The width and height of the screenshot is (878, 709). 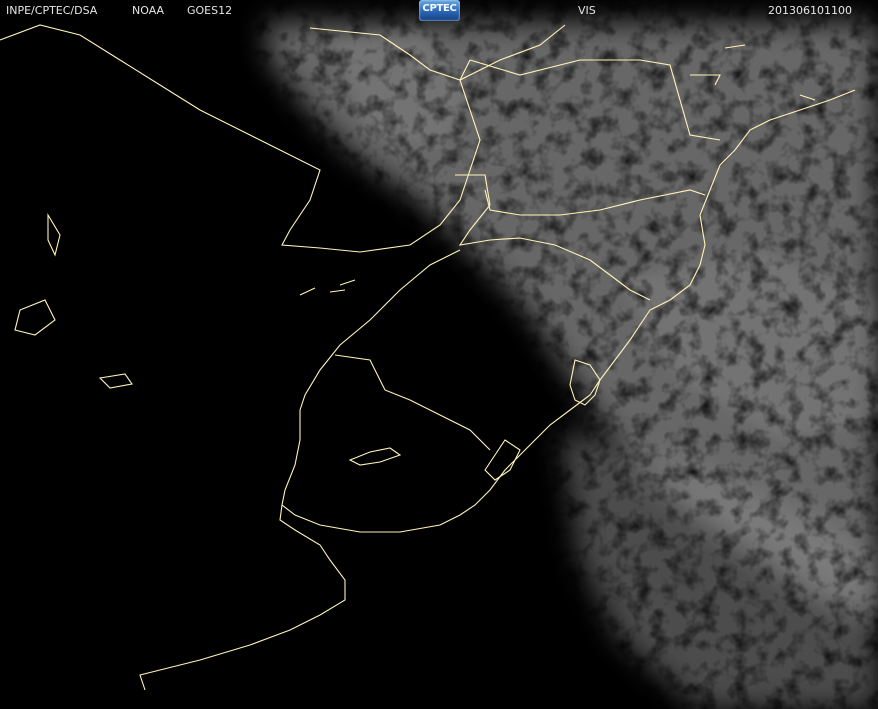 I want to click on cptec-logo-icon: CPTEC, so click(x=439, y=10).